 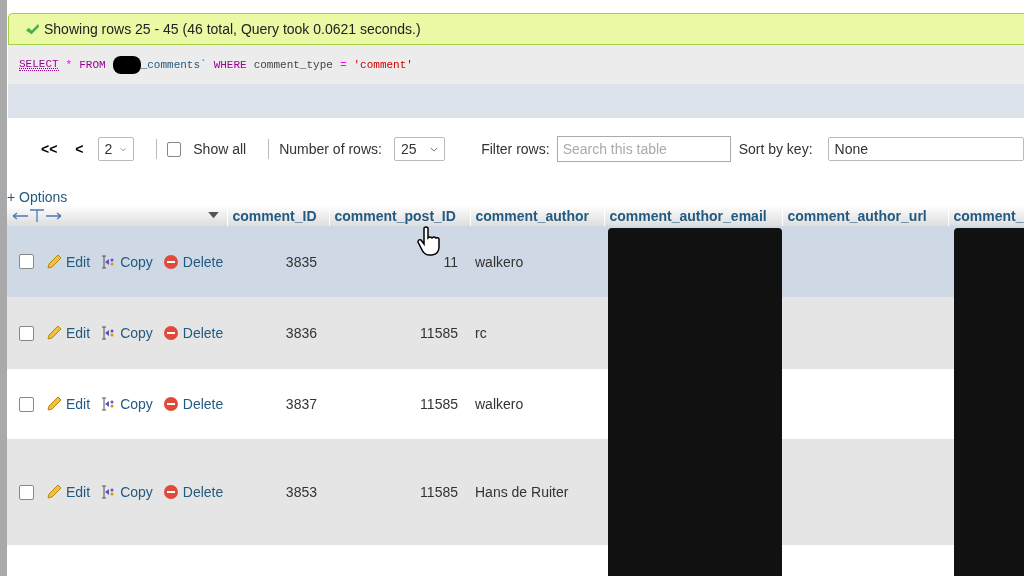 I want to click on sort-select: None, so click(x=925, y=149).